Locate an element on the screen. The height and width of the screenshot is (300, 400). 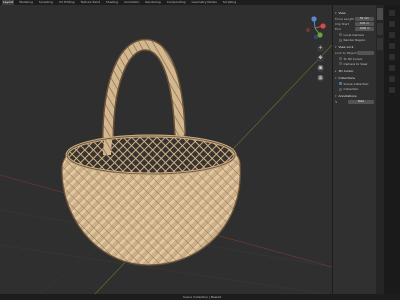
focal-length-row: Focal Length 50 mm is located at coordinates (354, 19).